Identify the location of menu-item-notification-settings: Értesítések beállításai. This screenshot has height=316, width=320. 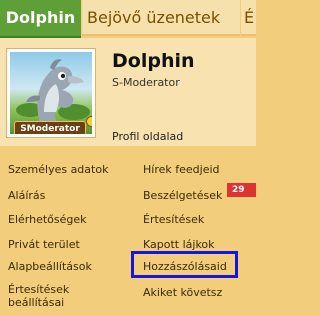
(53, 296).